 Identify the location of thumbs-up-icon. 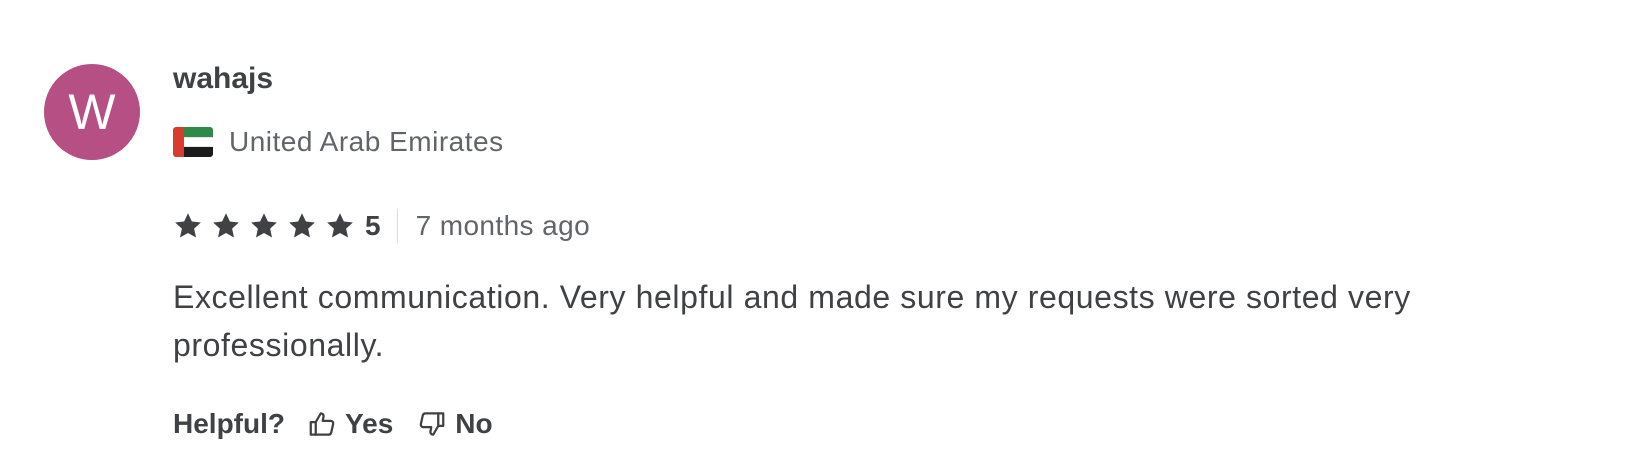
(322, 424).